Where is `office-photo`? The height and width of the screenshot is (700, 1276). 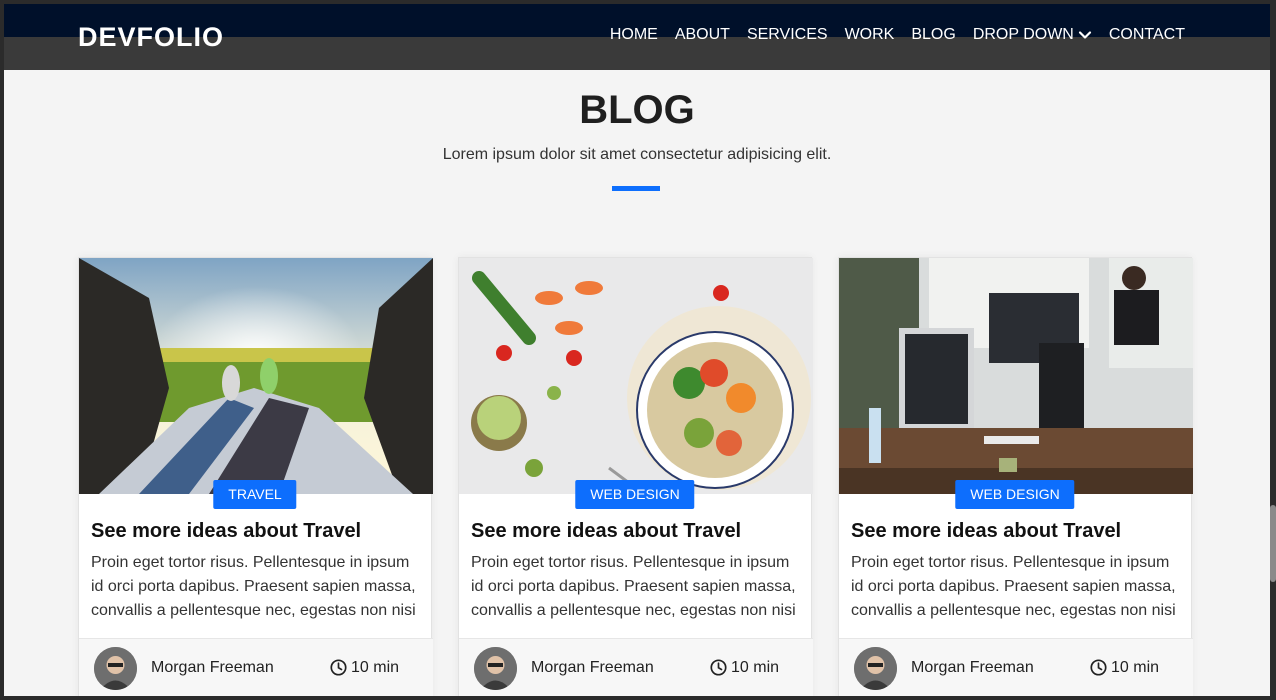 office-photo is located at coordinates (1016, 376).